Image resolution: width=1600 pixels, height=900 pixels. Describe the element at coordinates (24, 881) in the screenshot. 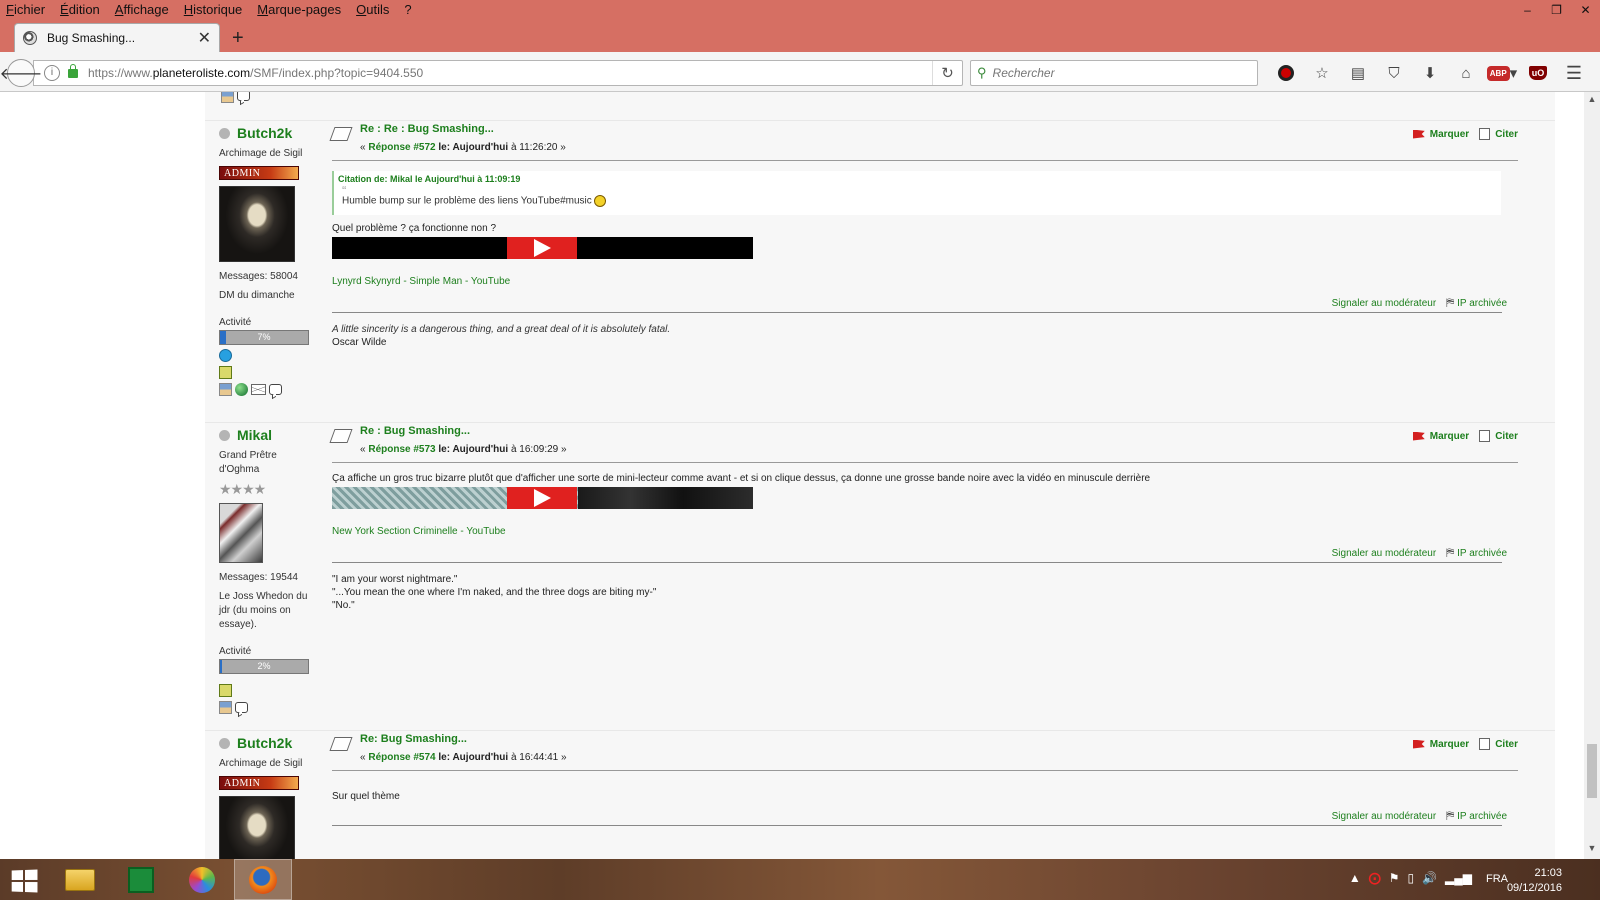

I see `windows-start-icon` at that location.